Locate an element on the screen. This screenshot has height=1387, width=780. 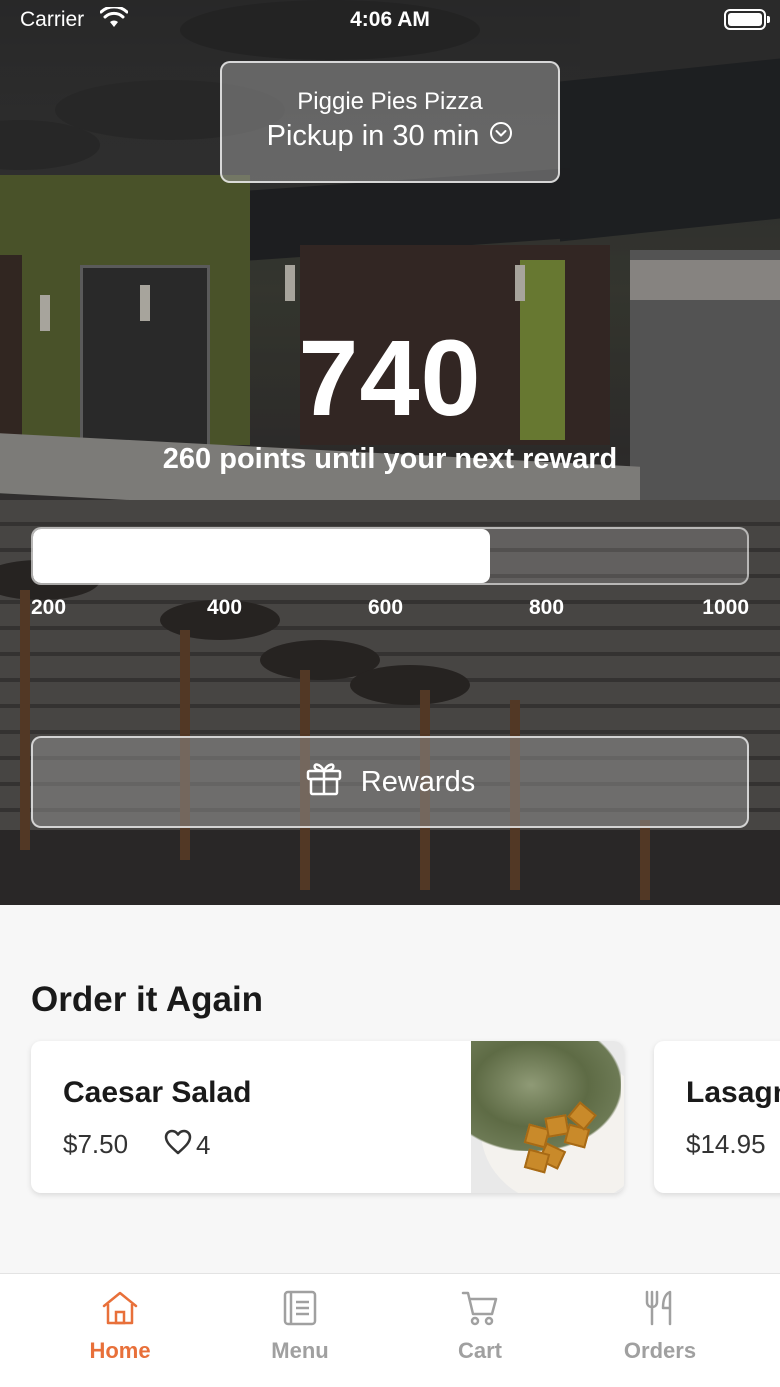
tick-label: 200 is located at coordinates (49, 607).